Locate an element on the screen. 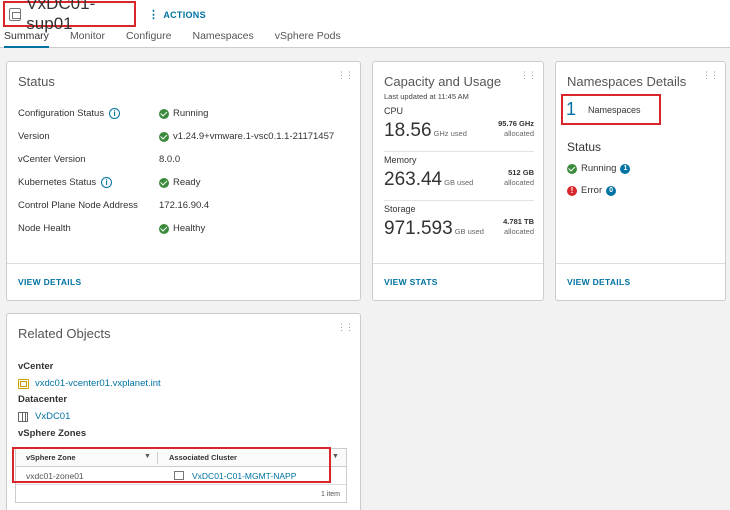 The width and height of the screenshot is (730, 510). status-card-title: Status is located at coordinates (36, 81).